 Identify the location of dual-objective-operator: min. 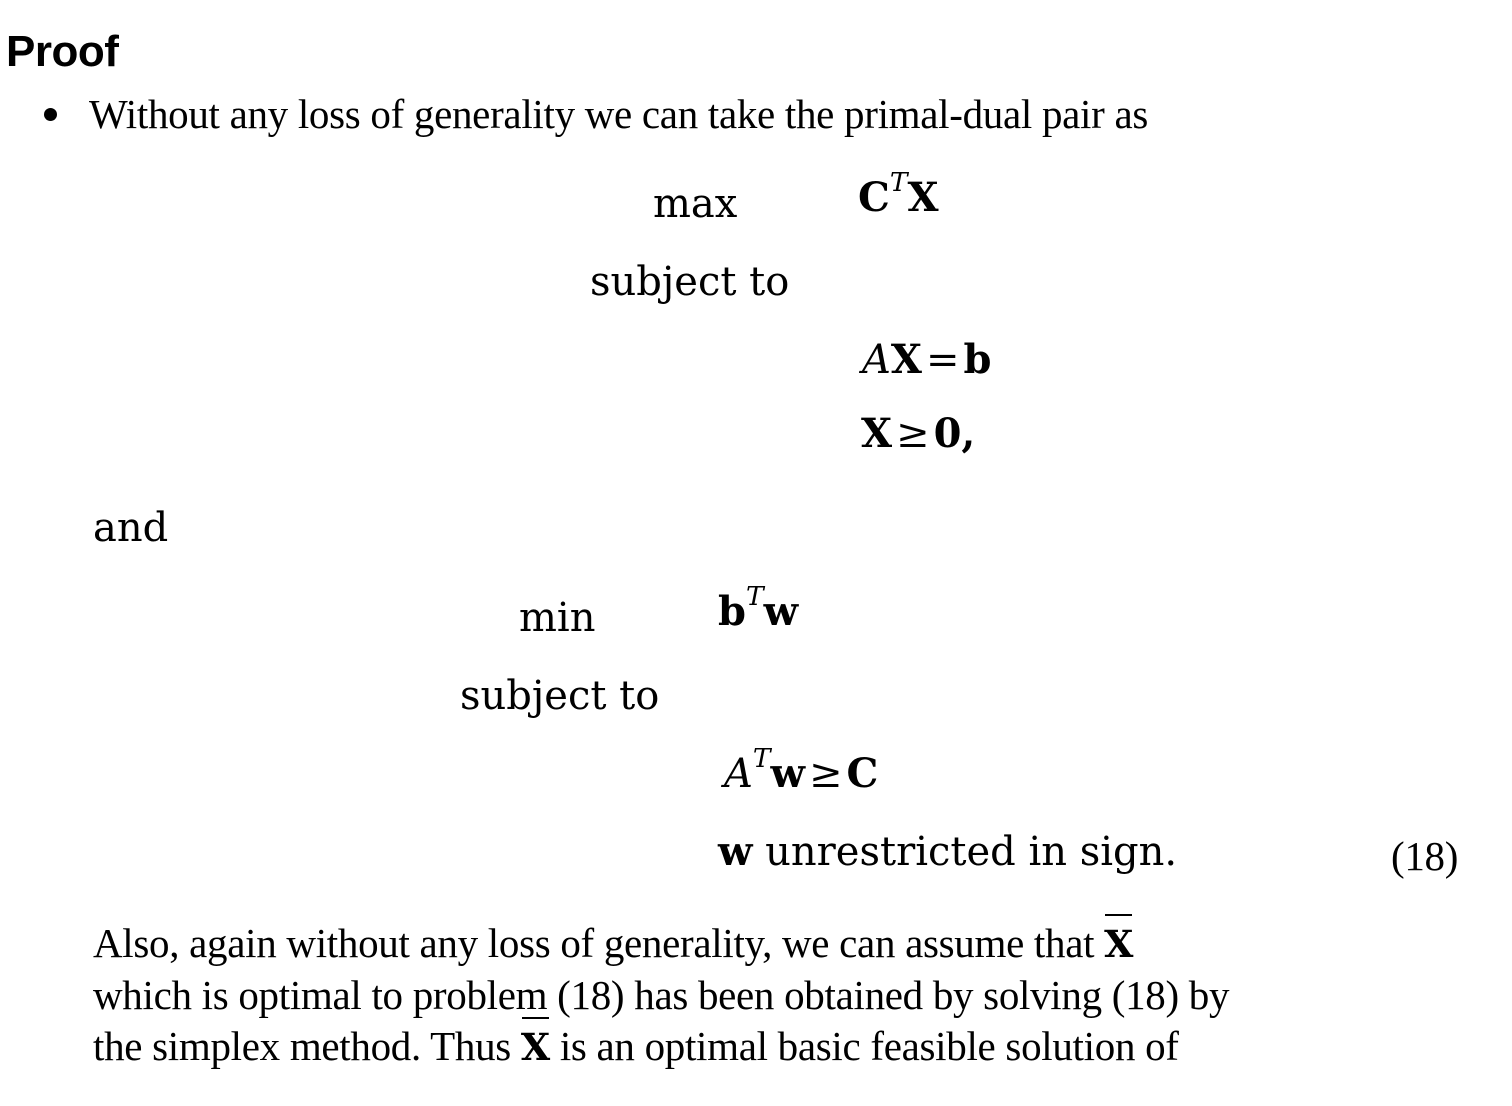
(557, 618).